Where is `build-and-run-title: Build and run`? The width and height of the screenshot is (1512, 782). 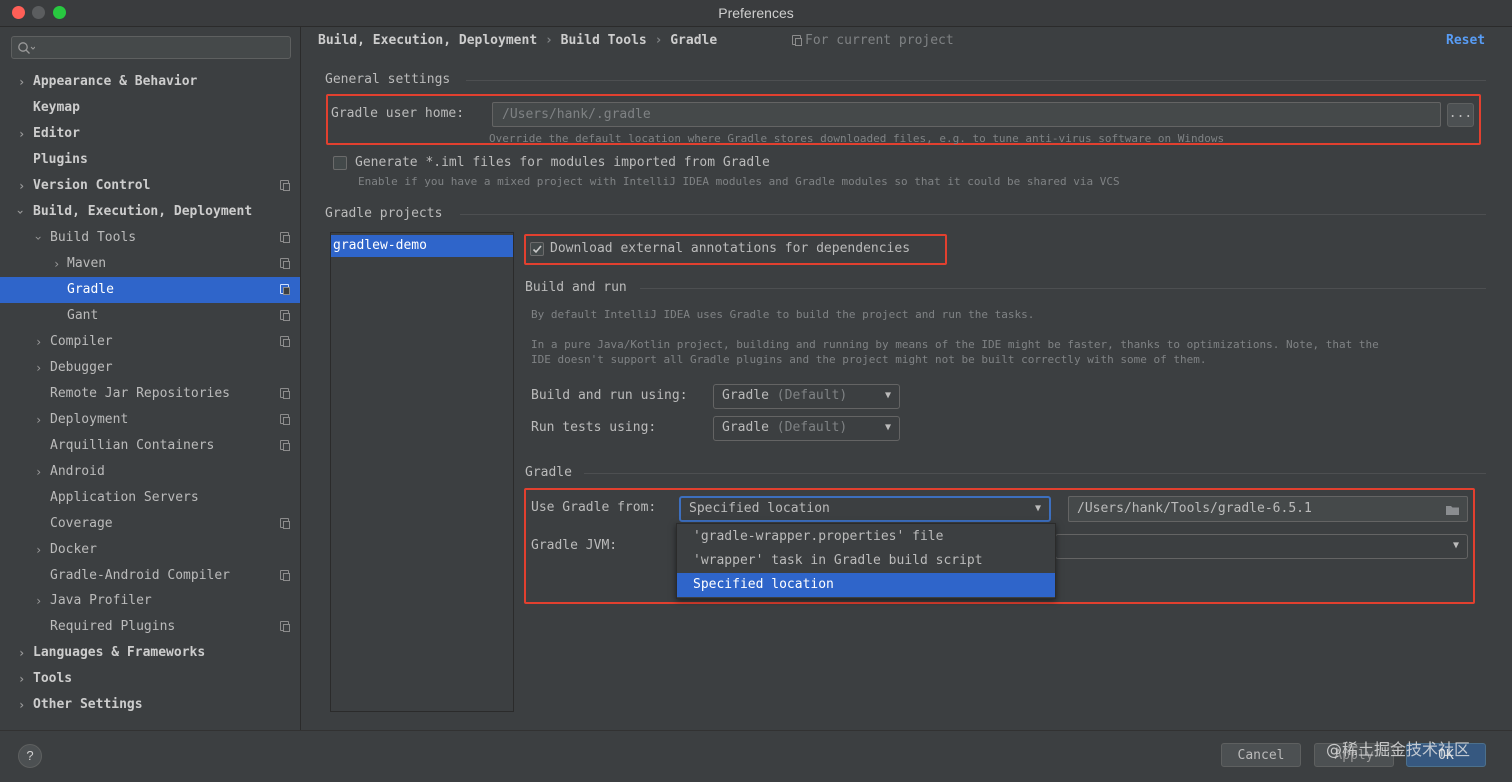 build-and-run-title: Build and run is located at coordinates (576, 287).